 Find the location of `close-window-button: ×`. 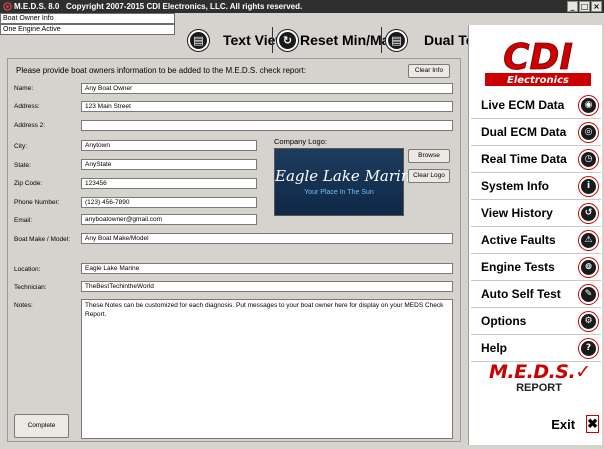

close-window-button: × is located at coordinates (596, 6).